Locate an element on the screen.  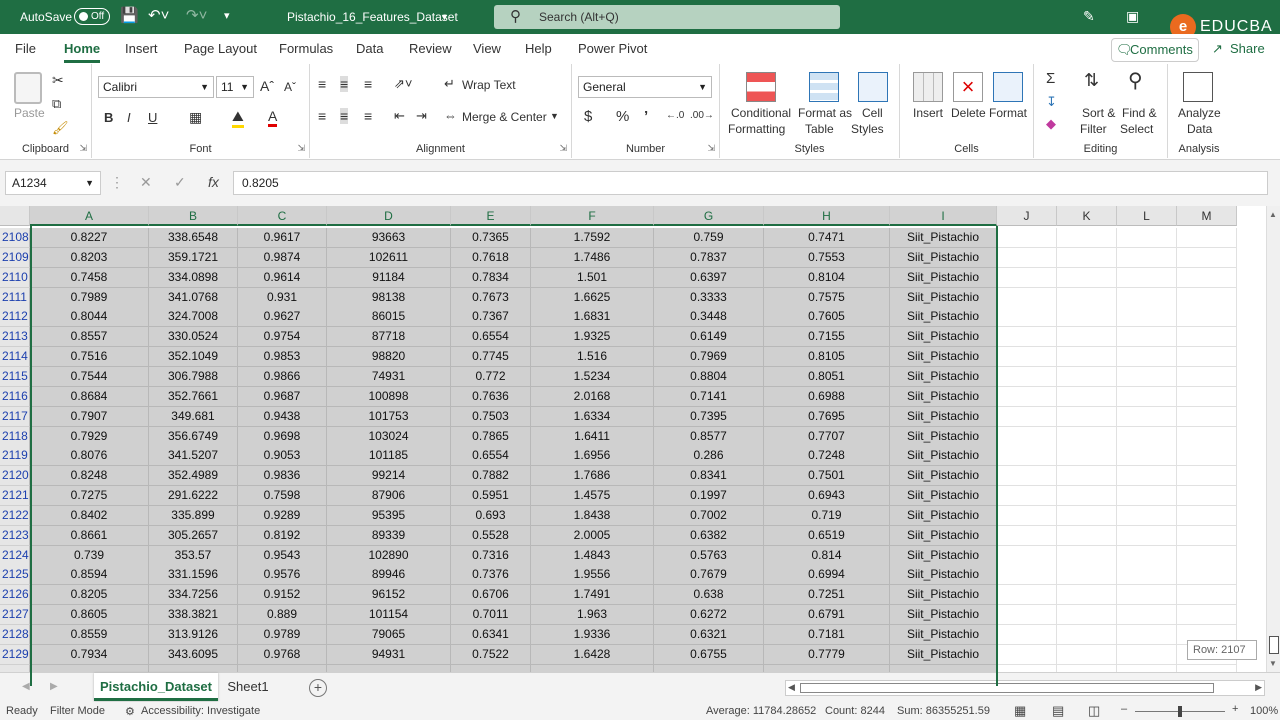
table-cell: 0.9874 is located at coordinates (282, 257).